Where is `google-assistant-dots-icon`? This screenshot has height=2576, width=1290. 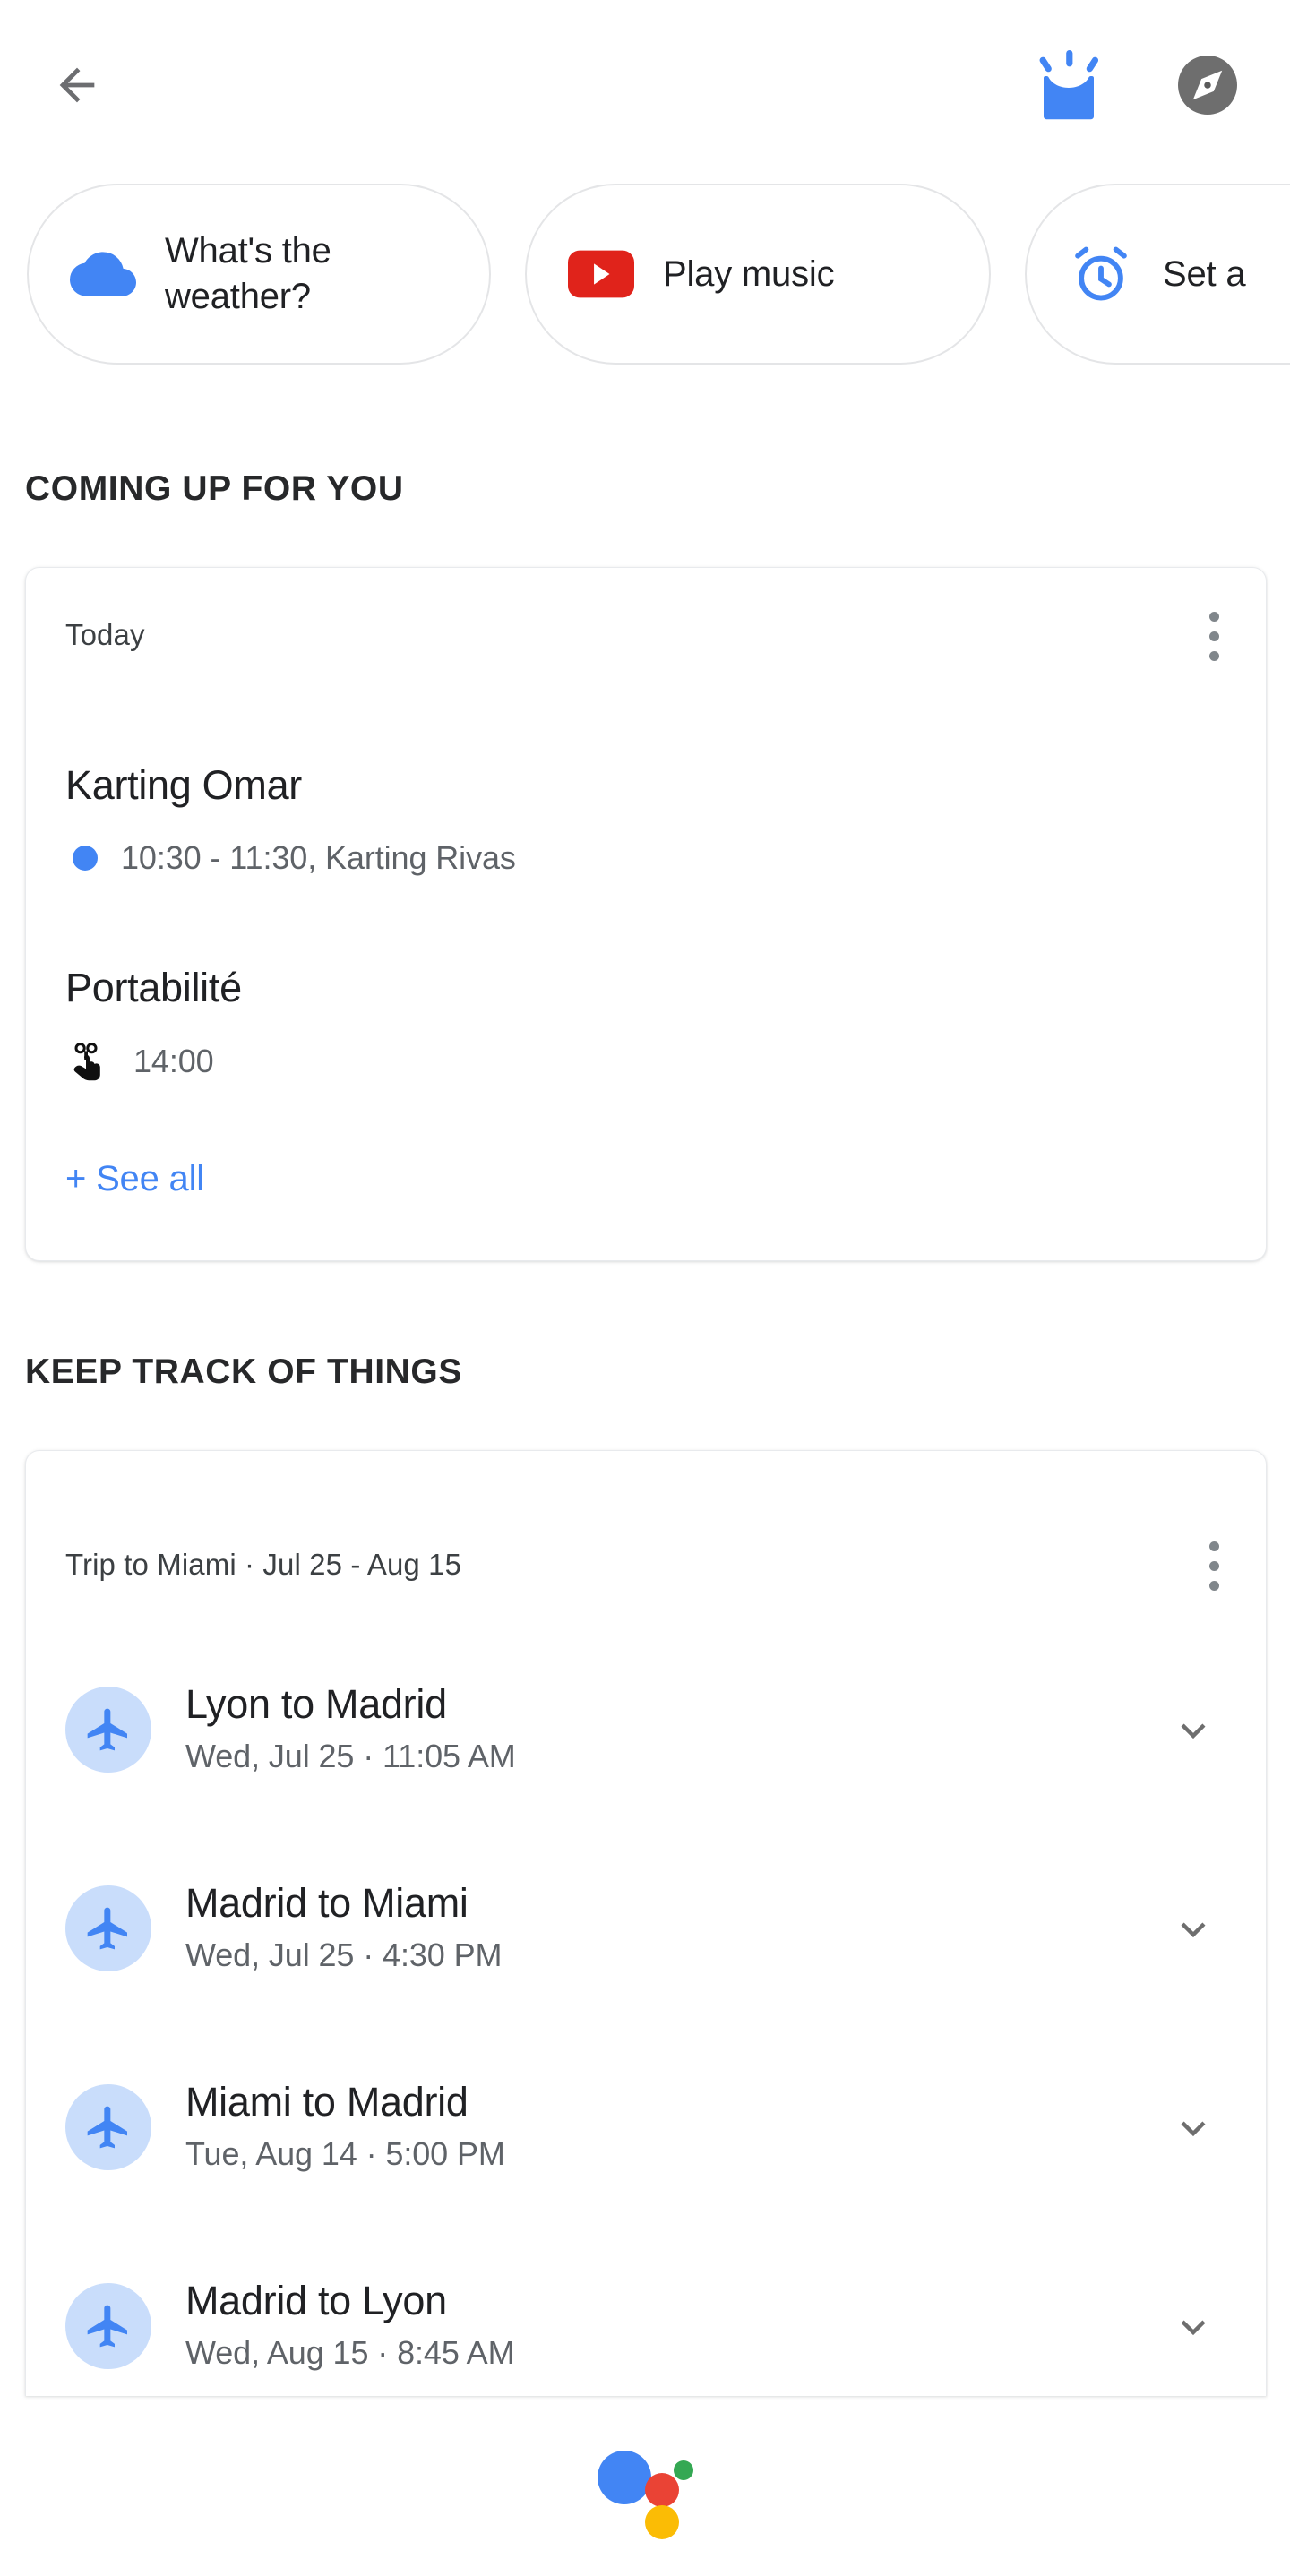 google-assistant-dots-icon is located at coordinates (645, 2495).